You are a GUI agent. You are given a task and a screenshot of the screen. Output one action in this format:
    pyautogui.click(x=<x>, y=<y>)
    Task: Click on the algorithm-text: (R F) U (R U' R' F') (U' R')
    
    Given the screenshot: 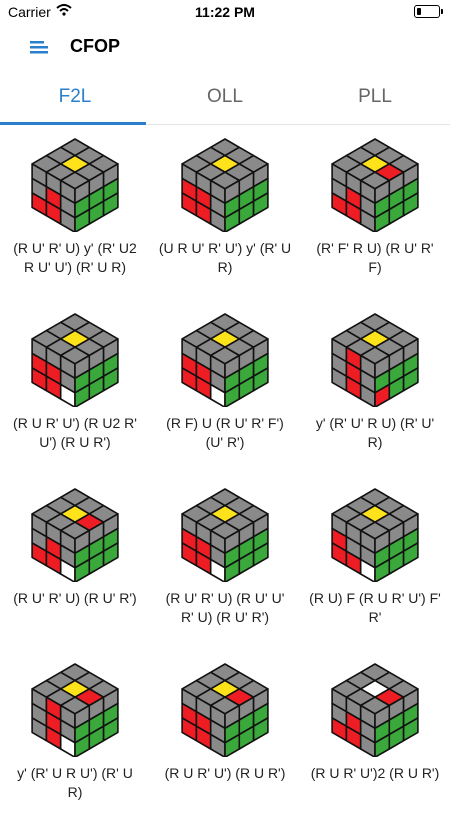 What is the action you would take?
    pyautogui.click(x=225, y=432)
    